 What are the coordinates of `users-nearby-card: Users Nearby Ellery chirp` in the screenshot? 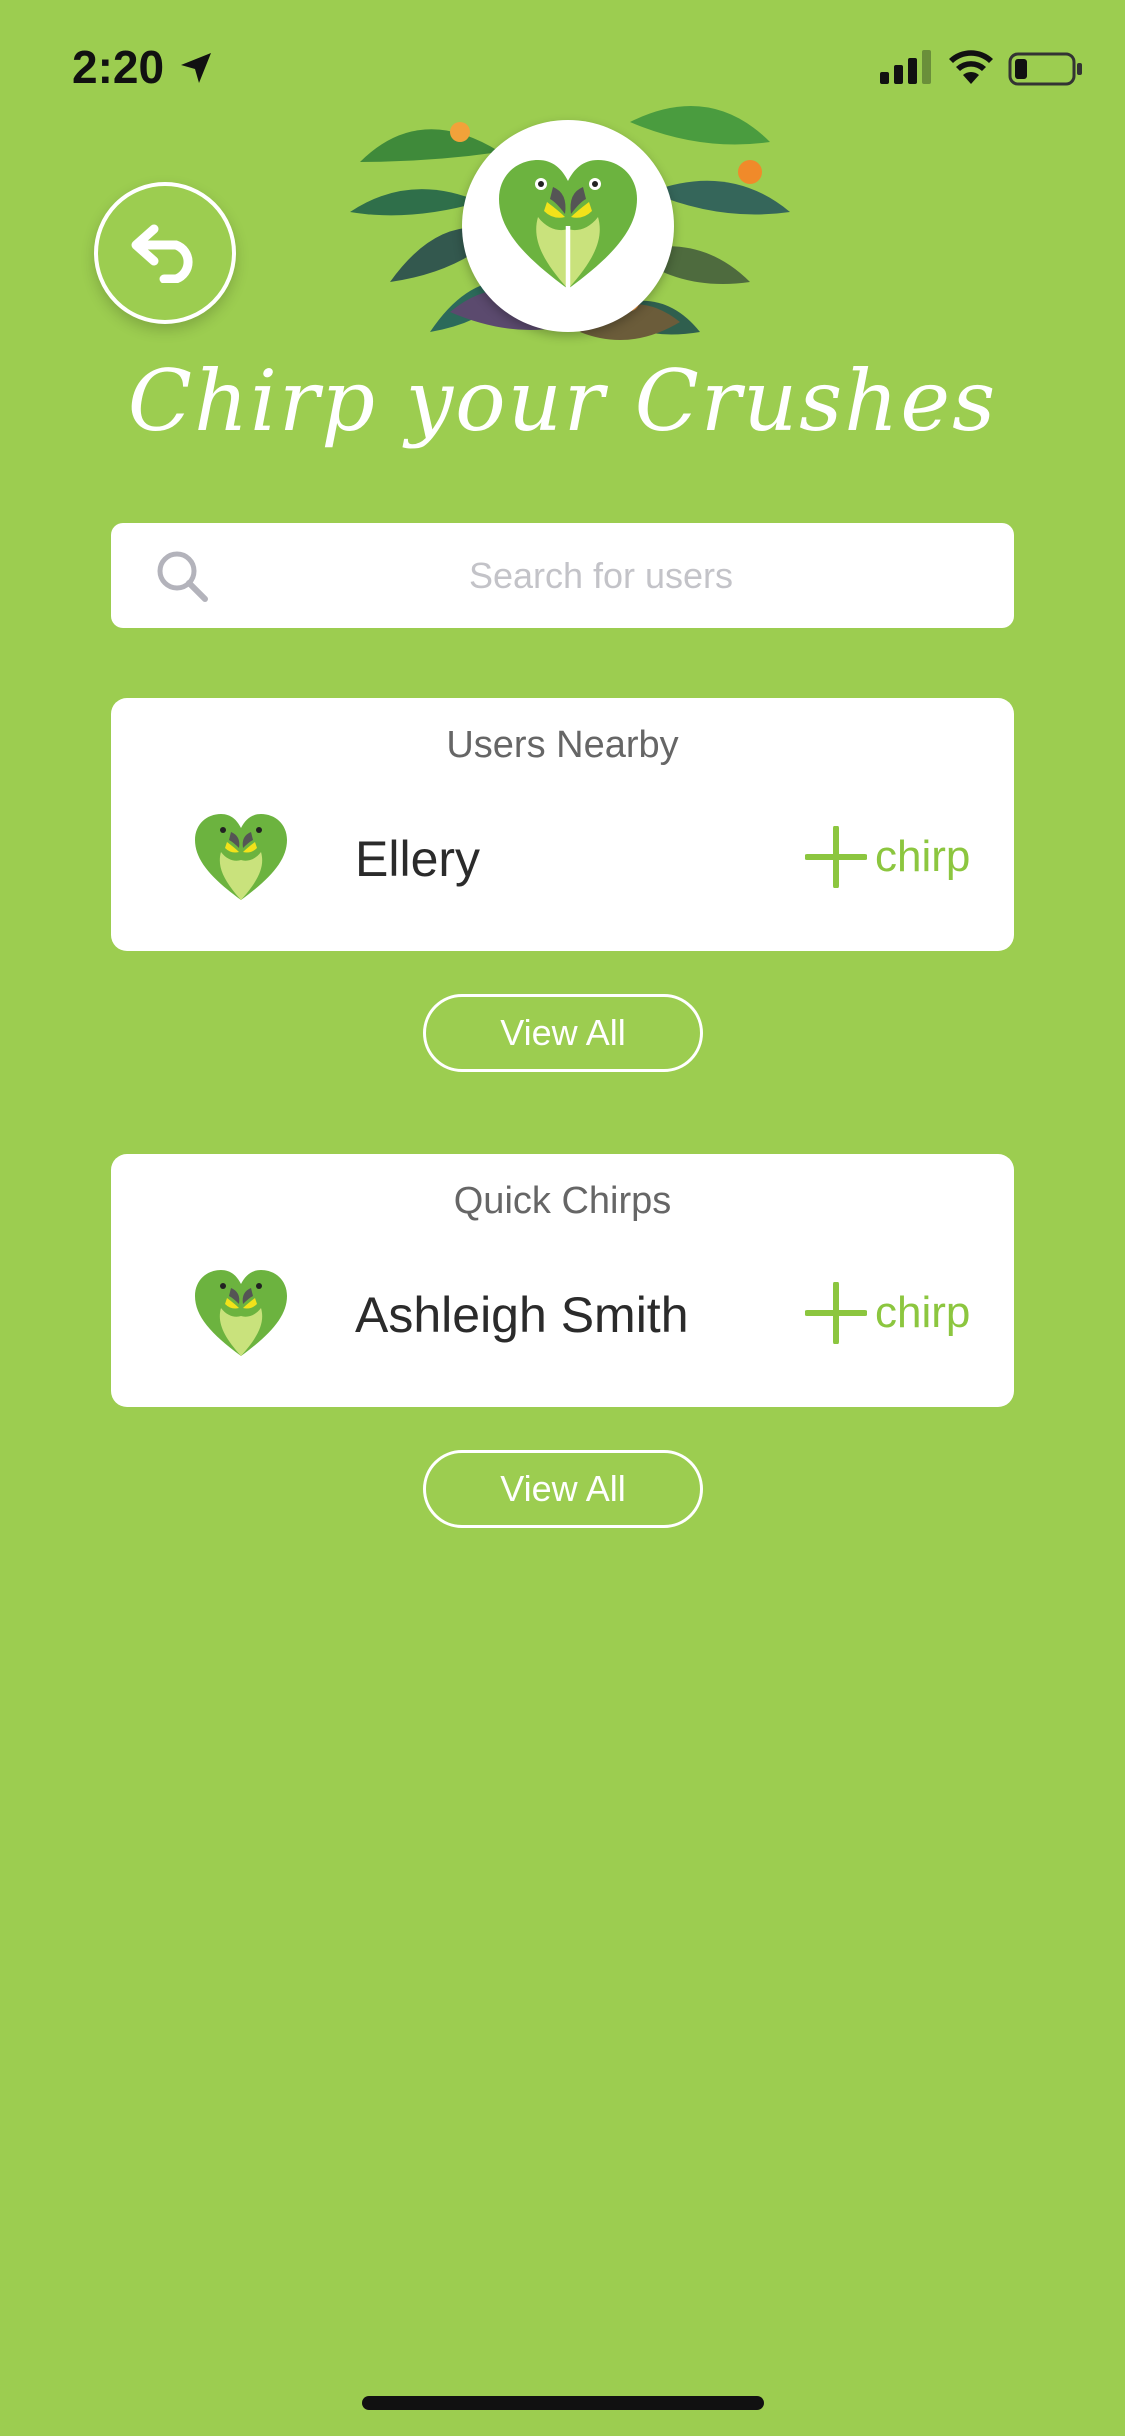 It's located at (562, 824).